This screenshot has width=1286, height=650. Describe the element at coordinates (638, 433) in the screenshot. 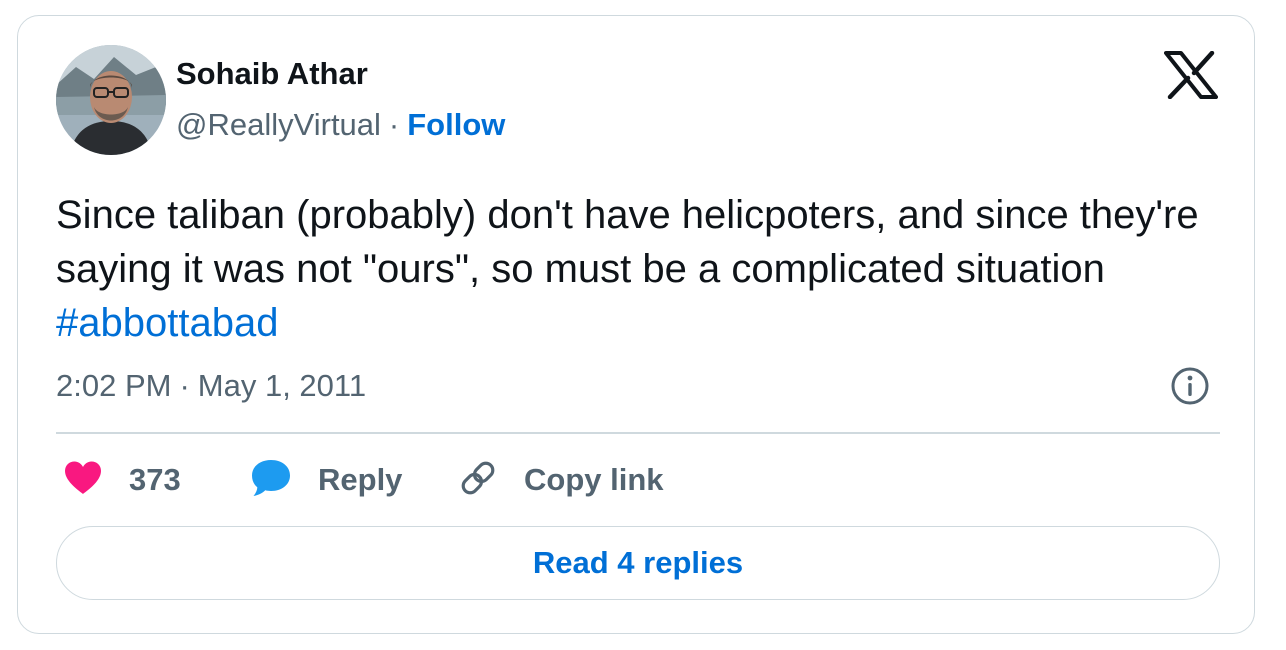

I see `divider` at that location.